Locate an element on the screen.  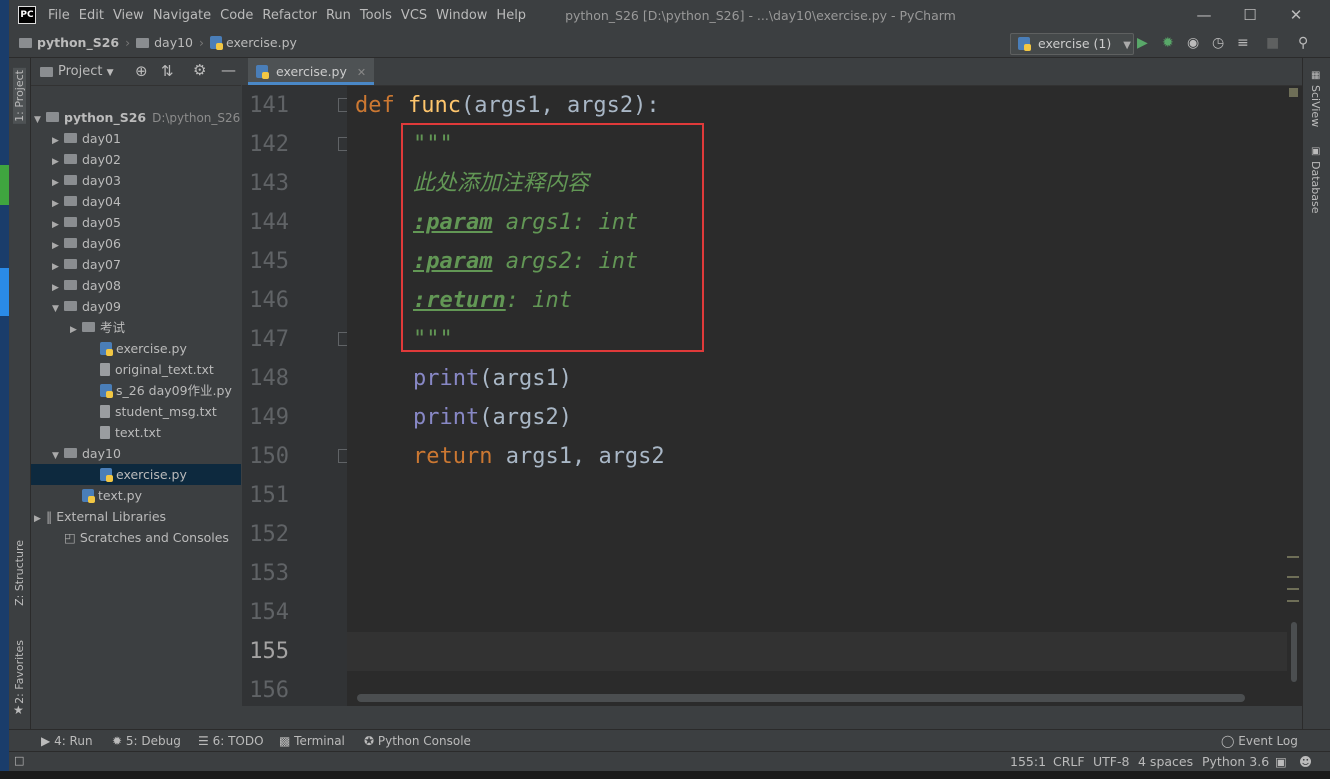
profile-icon: ◷ is located at coordinates (1218, 43).